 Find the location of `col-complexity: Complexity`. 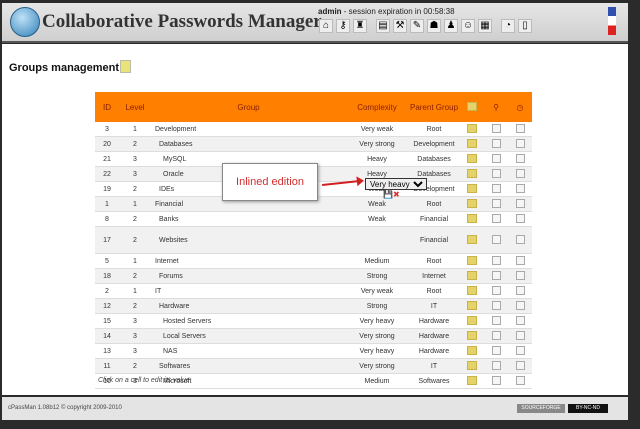

col-complexity: Complexity is located at coordinates (377, 107).